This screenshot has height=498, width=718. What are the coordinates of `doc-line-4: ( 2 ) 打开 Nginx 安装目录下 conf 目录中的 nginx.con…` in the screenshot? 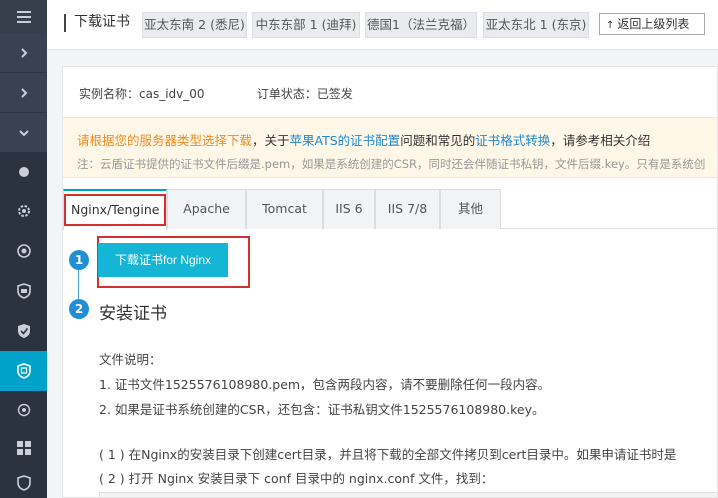 It's located at (296, 478).